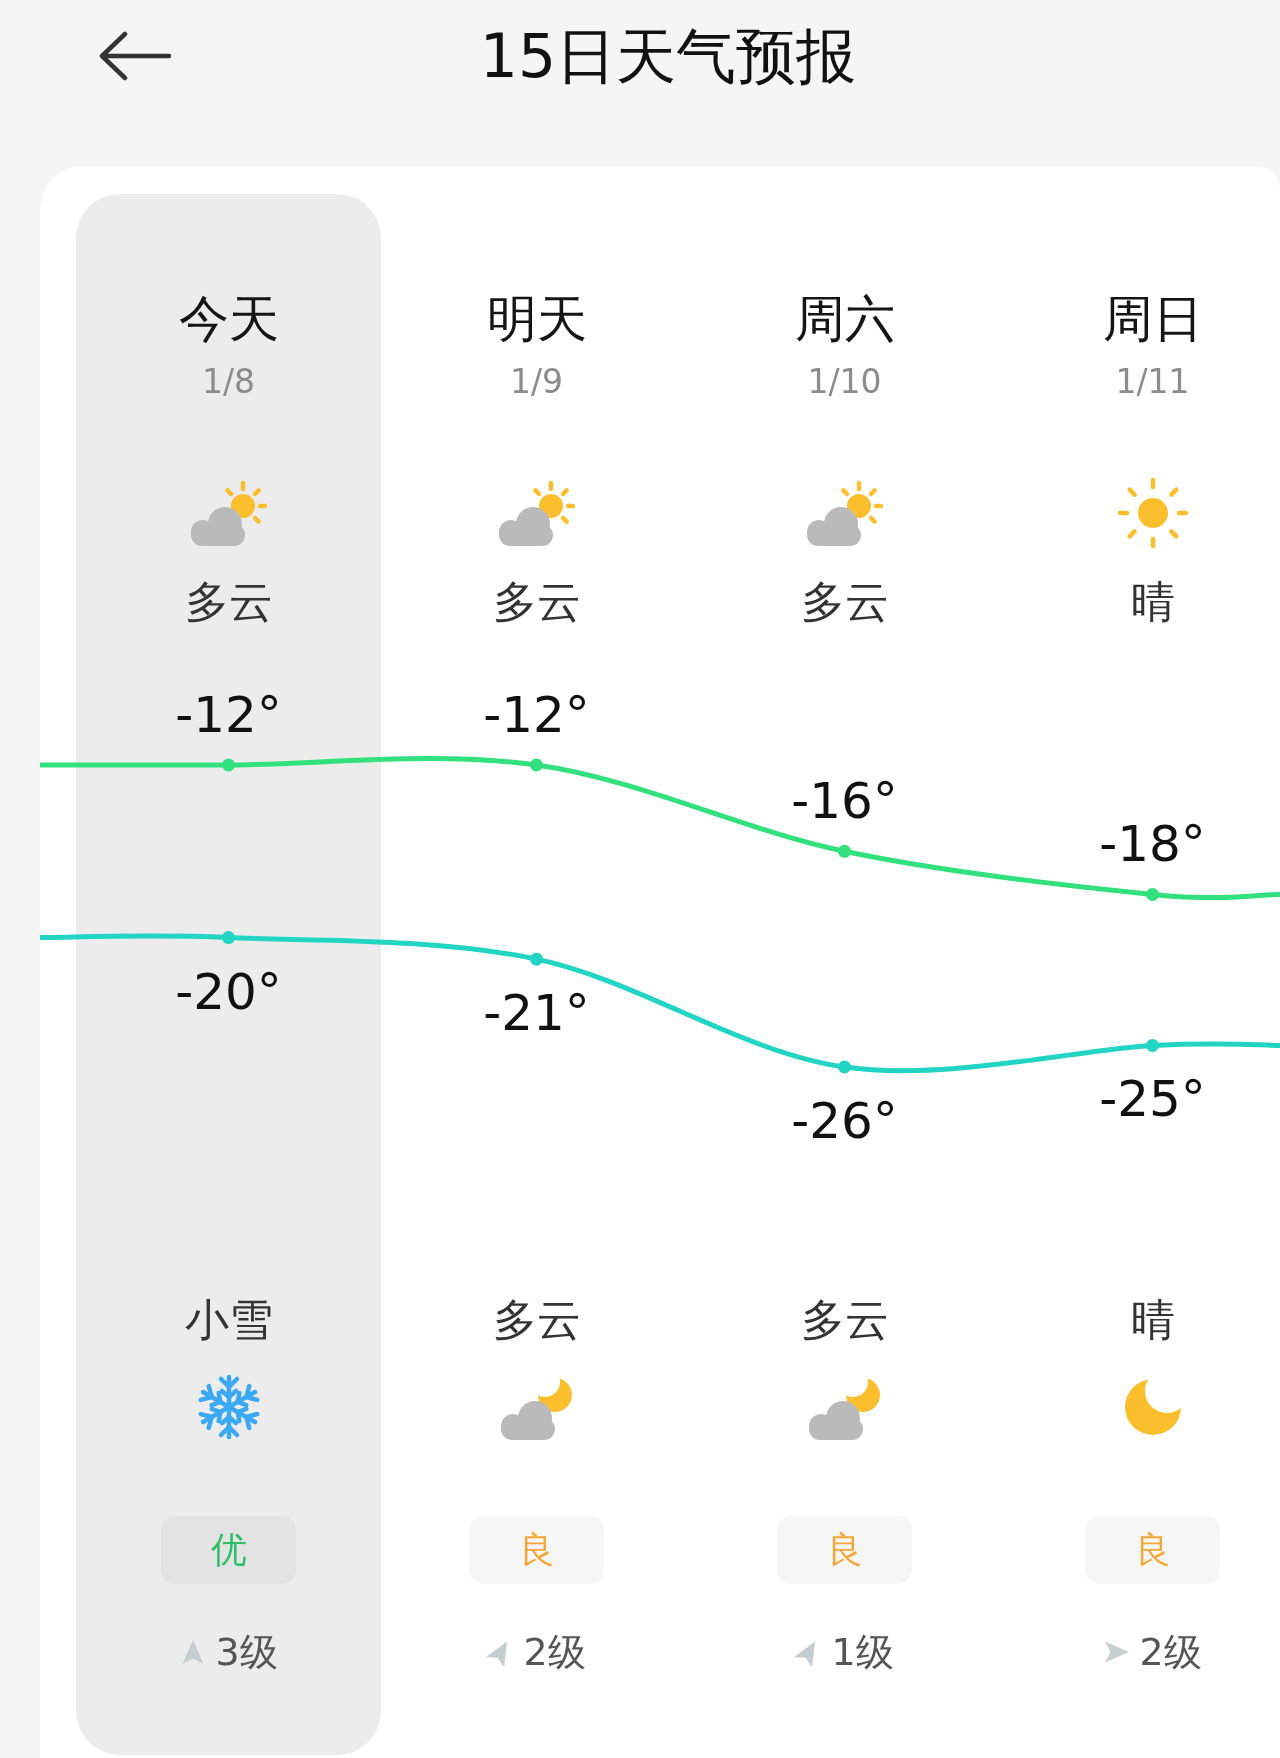  Describe the element at coordinates (1152, 844) in the screenshot. I see `high-temperature-label: -18°` at that location.